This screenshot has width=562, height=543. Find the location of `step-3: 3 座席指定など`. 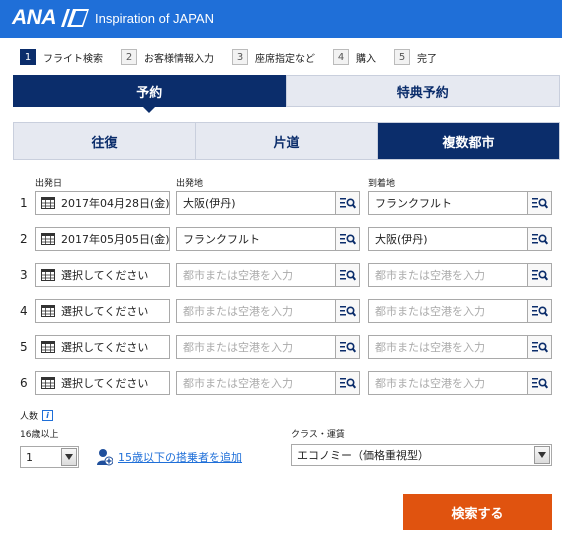

step-3: 3 座席指定など is located at coordinates (273, 57).